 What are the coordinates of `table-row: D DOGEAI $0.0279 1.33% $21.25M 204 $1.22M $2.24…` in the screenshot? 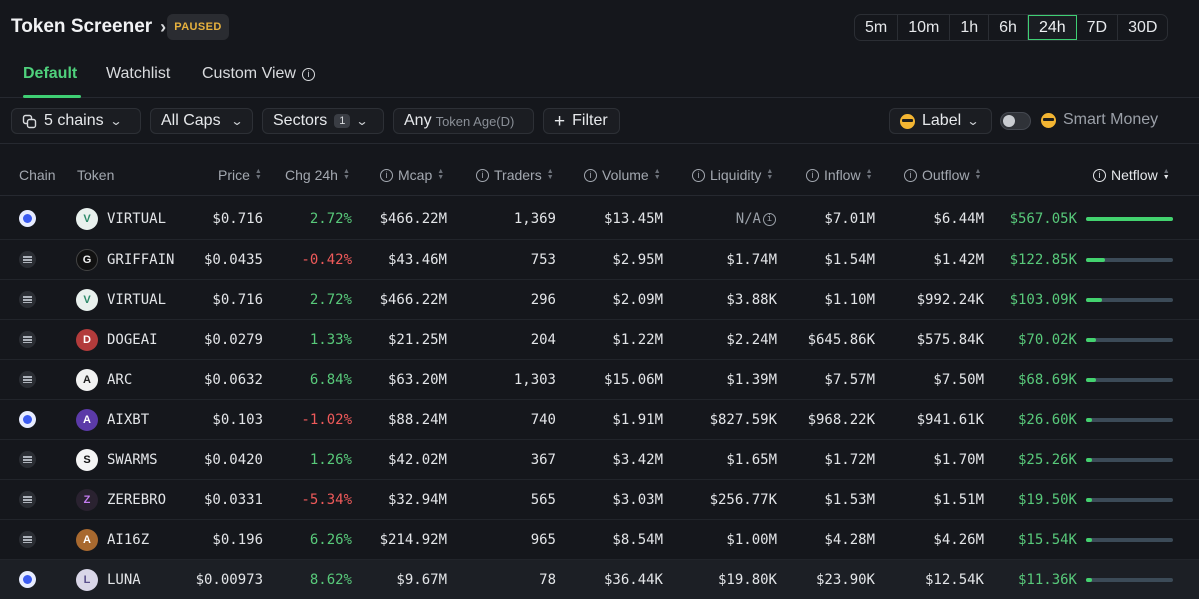 It's located at (599, 340).